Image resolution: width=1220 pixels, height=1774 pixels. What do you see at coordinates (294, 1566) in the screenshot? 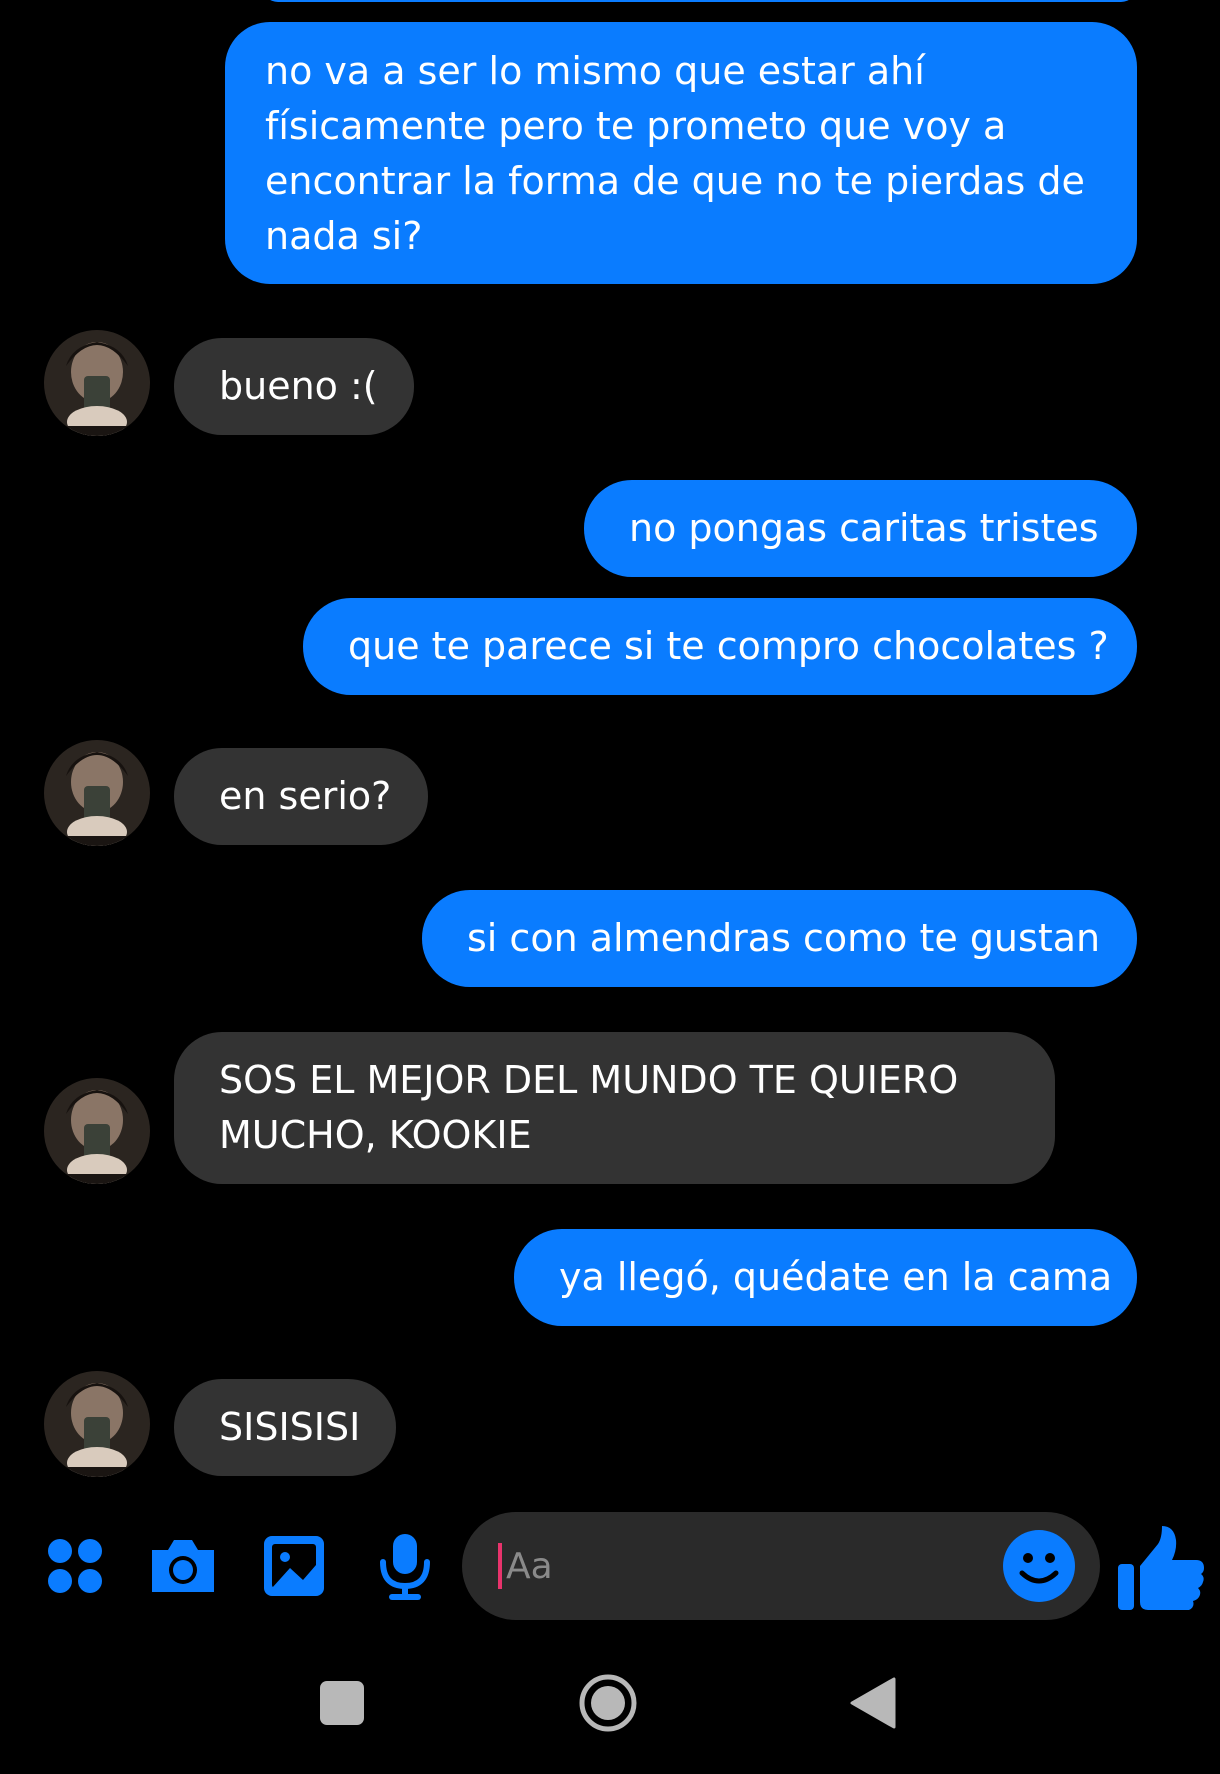
I see `gallery-icon` at bounding box center [294, 1566].